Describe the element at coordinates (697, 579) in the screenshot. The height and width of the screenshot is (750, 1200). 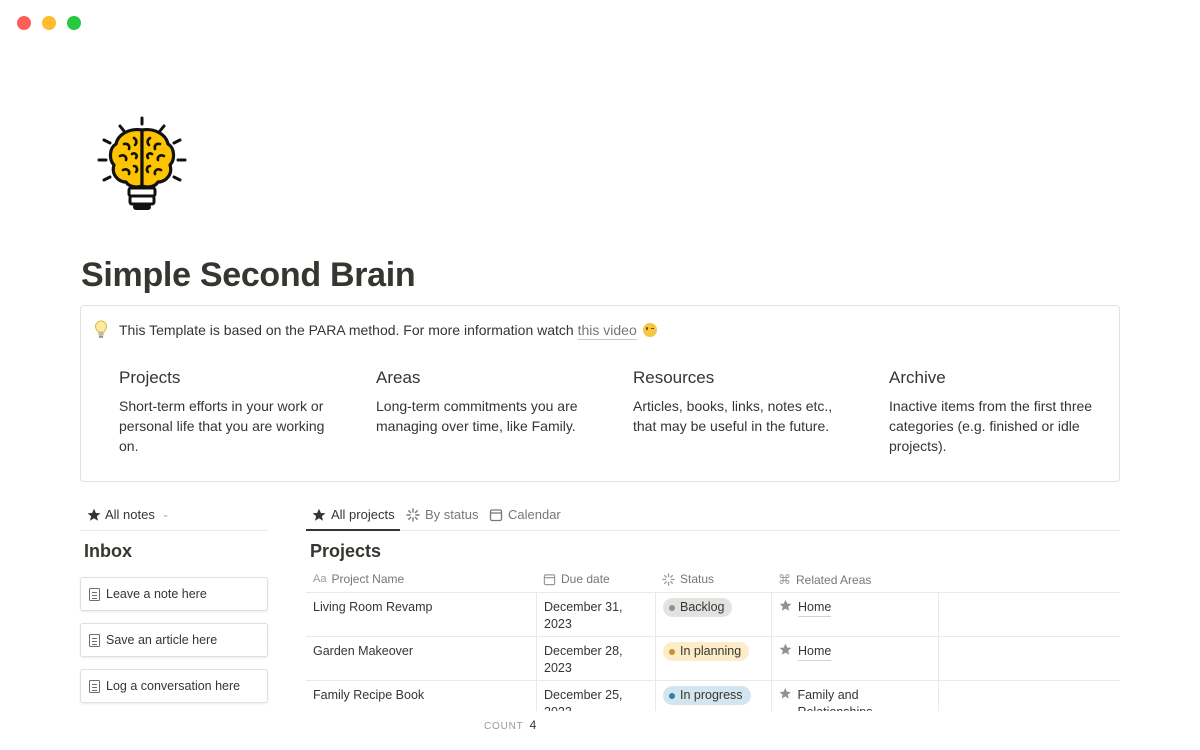
I see `column-label: Status` at that location.